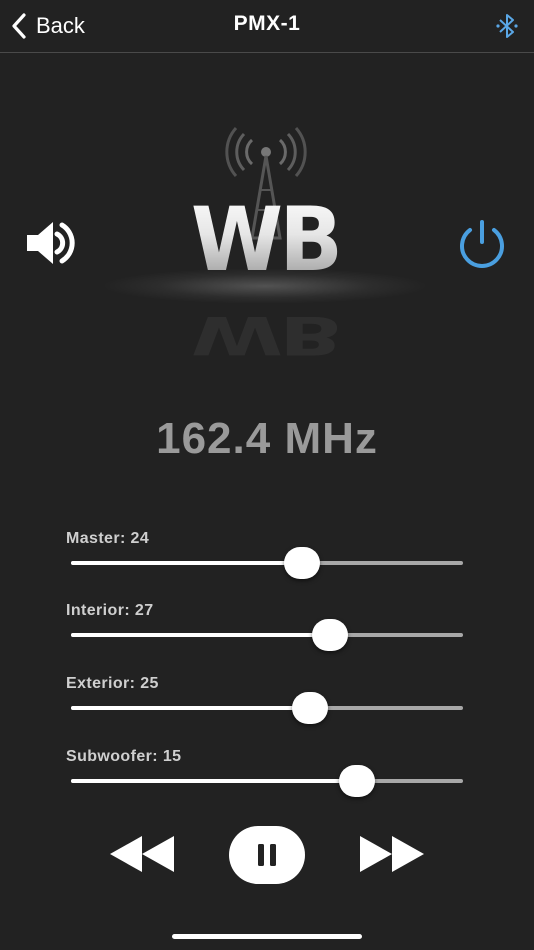 This screenshot has height=950, width=534. I want to click on pause-button, so click(267, 855).